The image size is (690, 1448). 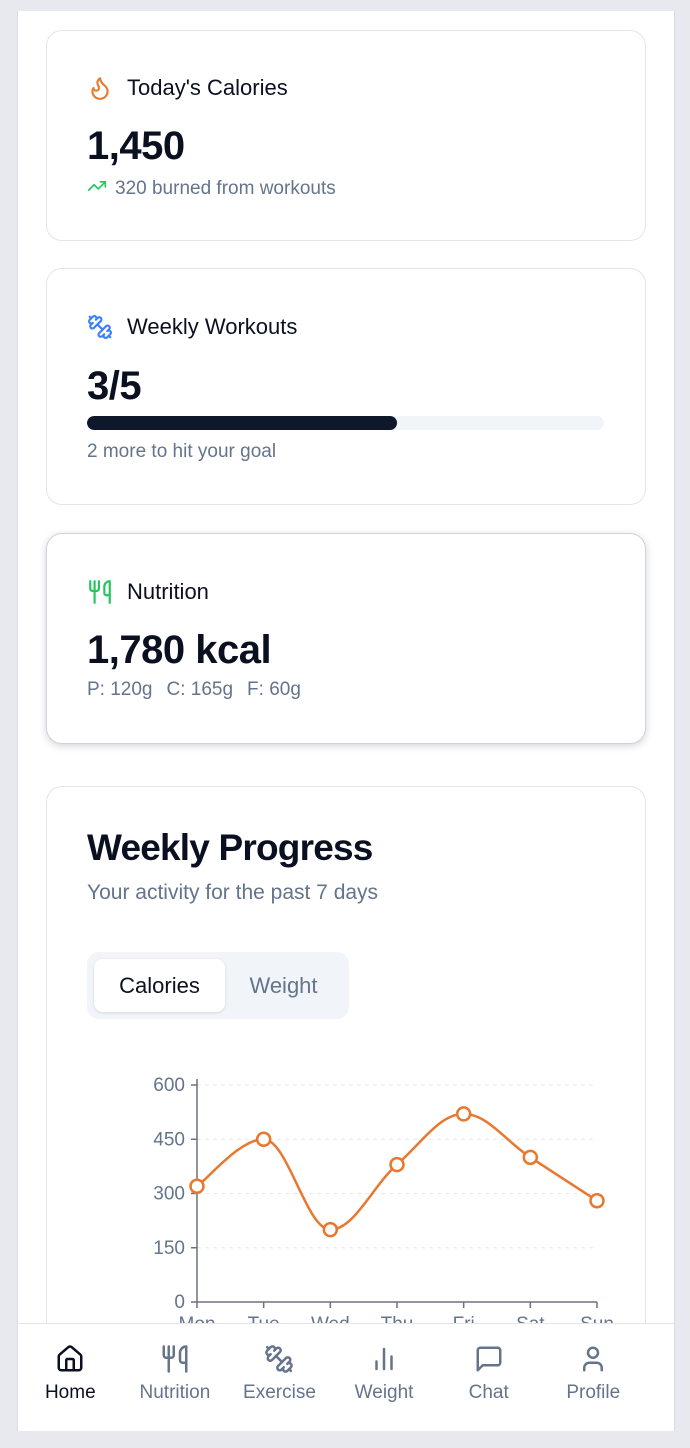 I want to click on nav-label-profile: Profile, so click(x=593, y=1392).